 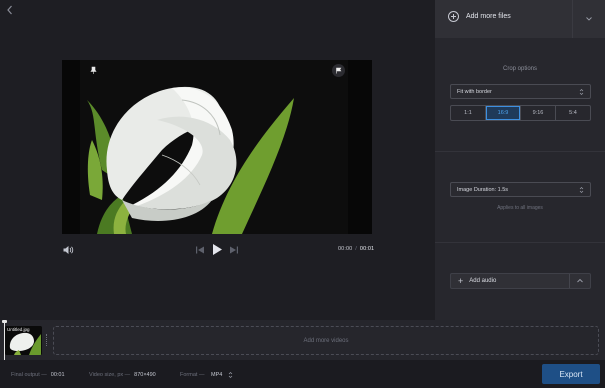 I want to click on aspect-ratio-group: 1:1 16:9 9:16 5:4, so click(x=520, y=113).